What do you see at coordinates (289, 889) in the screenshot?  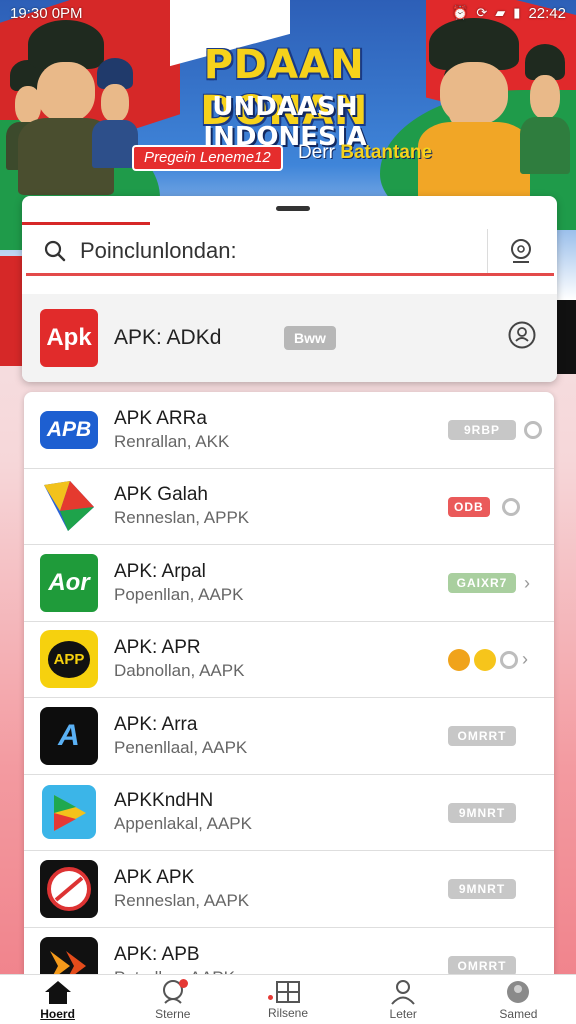 I see `list-item: APK APK Renneslan, AAPK 9MNRT` at bounding box center [289, 889].